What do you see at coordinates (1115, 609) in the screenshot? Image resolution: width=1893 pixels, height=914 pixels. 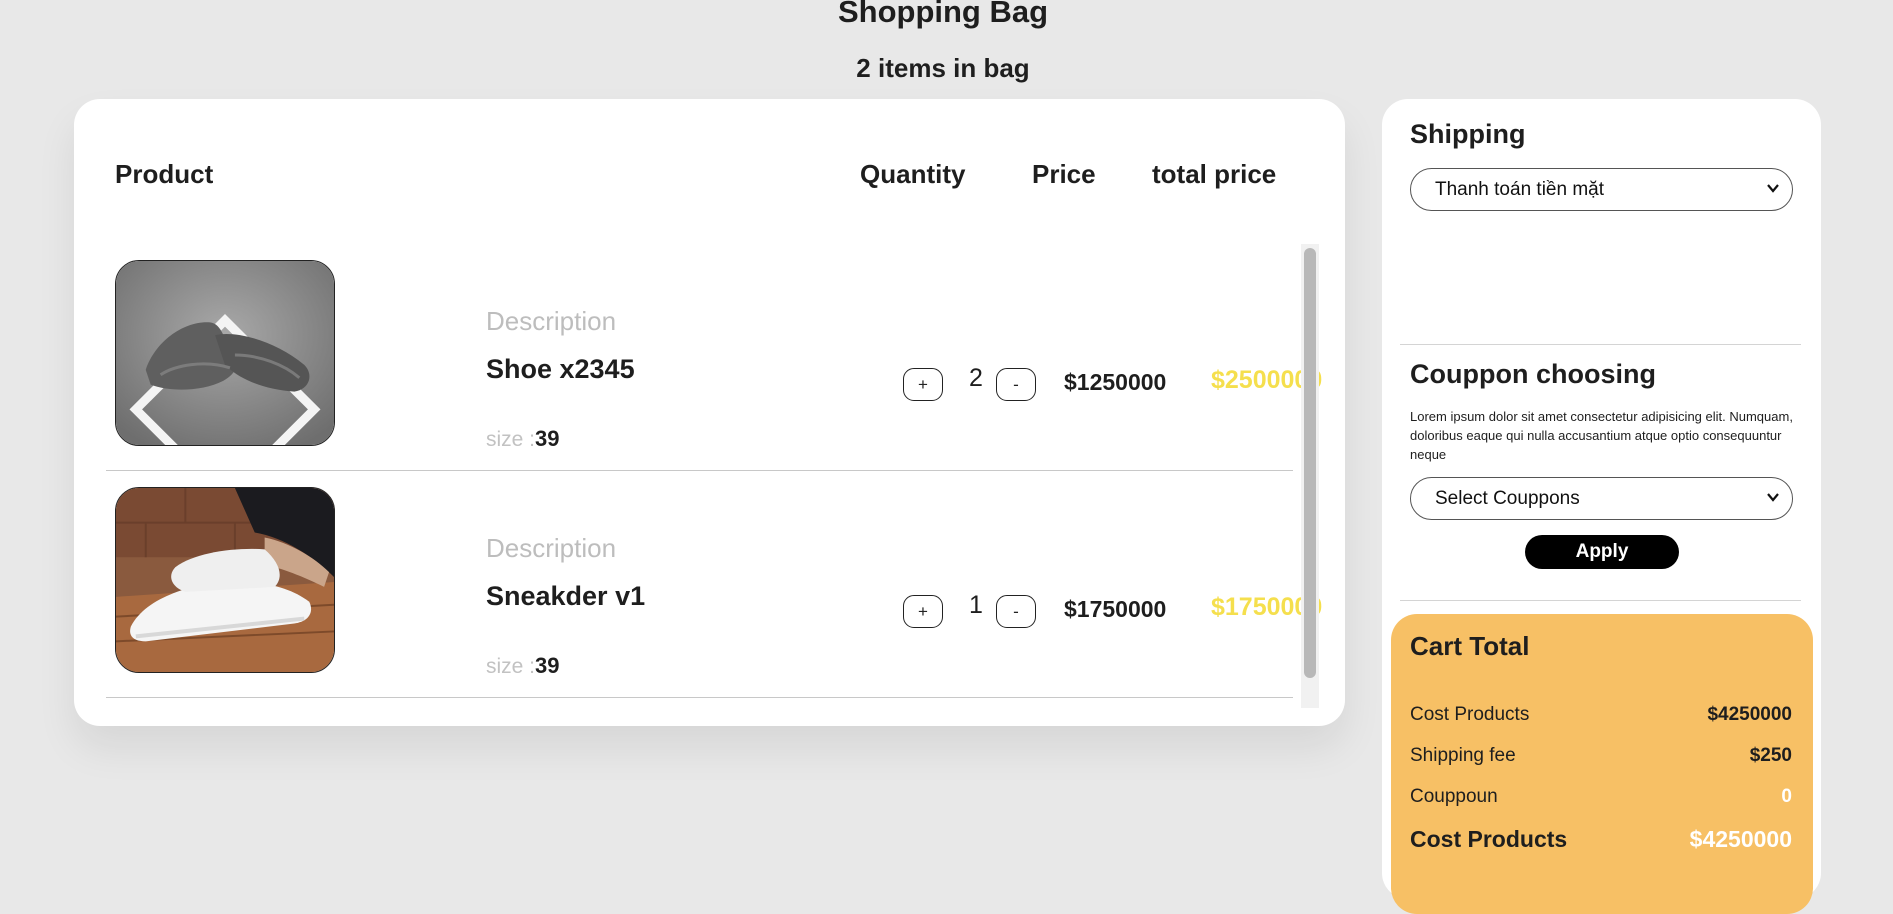 I see `unit-price: $1750000` at bounding box center [1115, 609].